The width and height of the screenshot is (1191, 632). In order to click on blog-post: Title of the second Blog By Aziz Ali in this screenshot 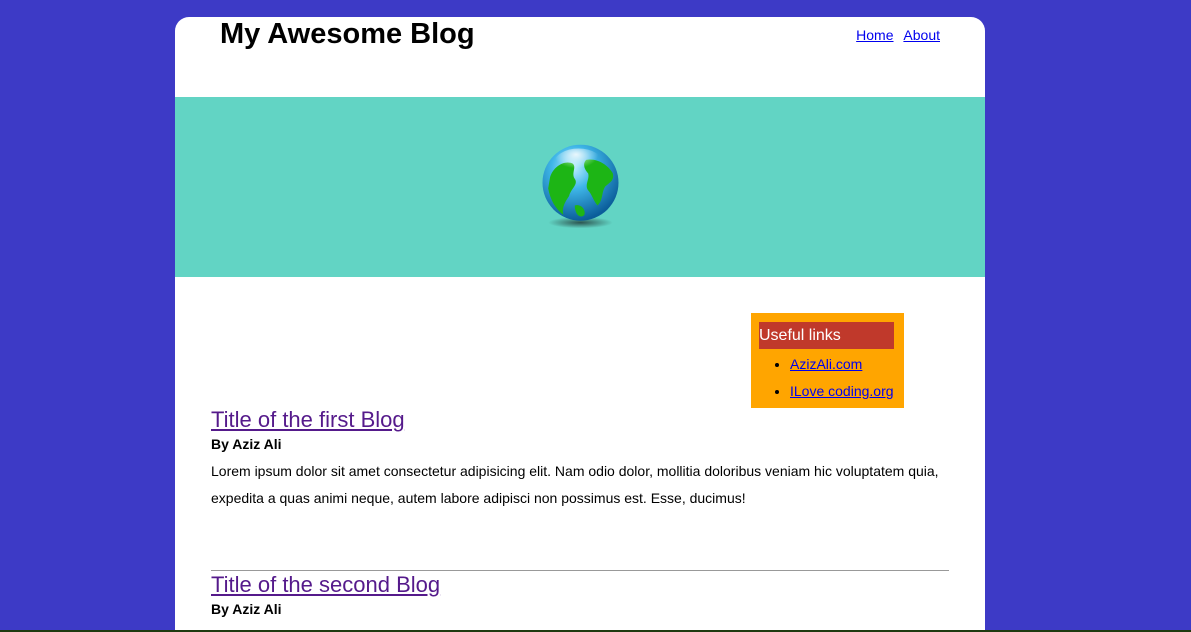, I will do `click(581, 595)`.